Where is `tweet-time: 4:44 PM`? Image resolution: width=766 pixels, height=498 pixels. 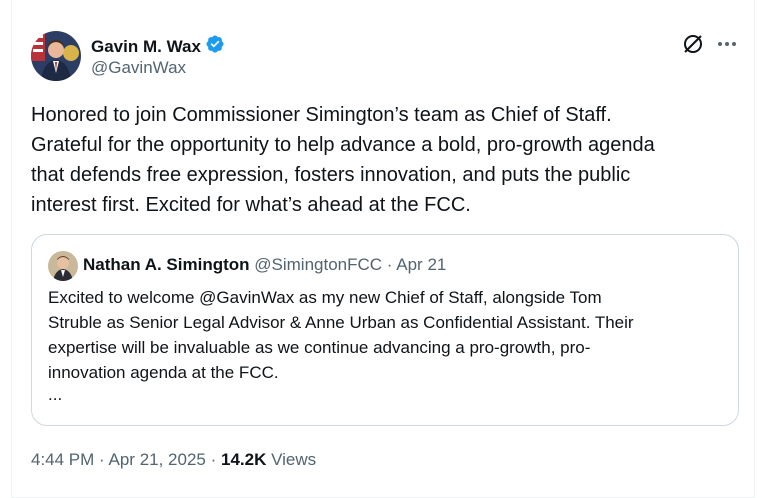 tweet-time: 4:44 PM is located at coordinates (62, 459).